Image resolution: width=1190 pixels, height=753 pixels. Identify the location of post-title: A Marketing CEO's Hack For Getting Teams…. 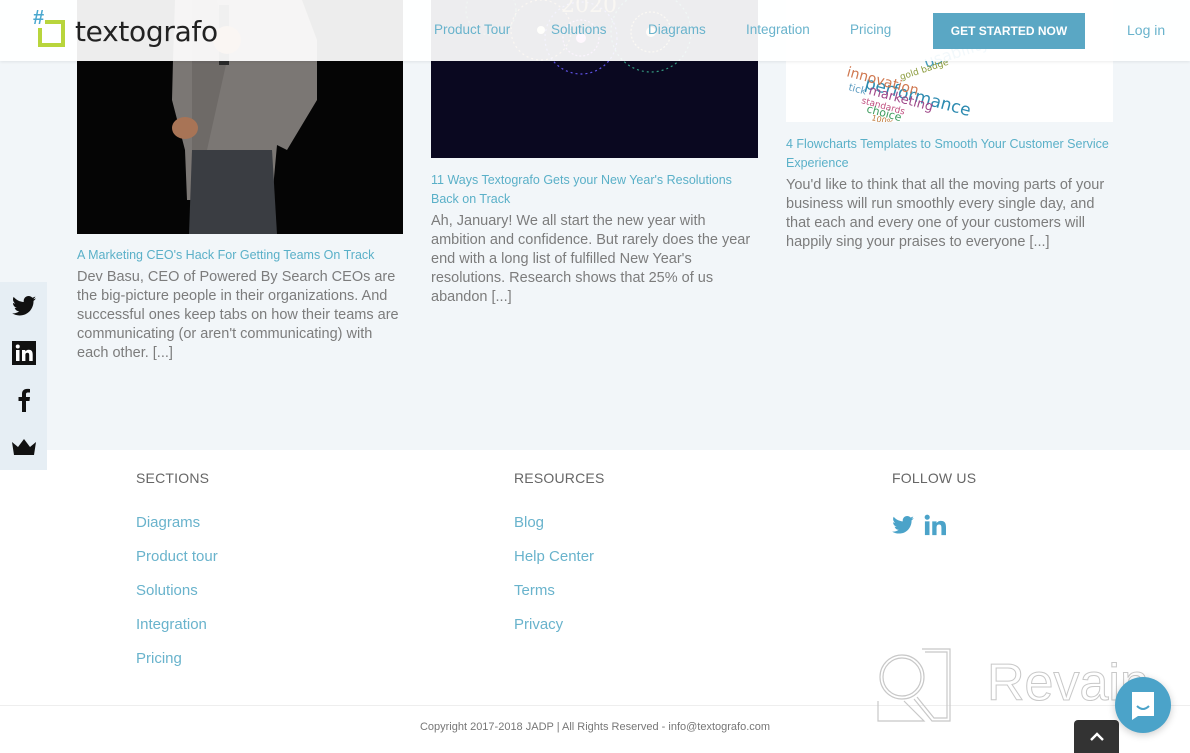
(242, 255).